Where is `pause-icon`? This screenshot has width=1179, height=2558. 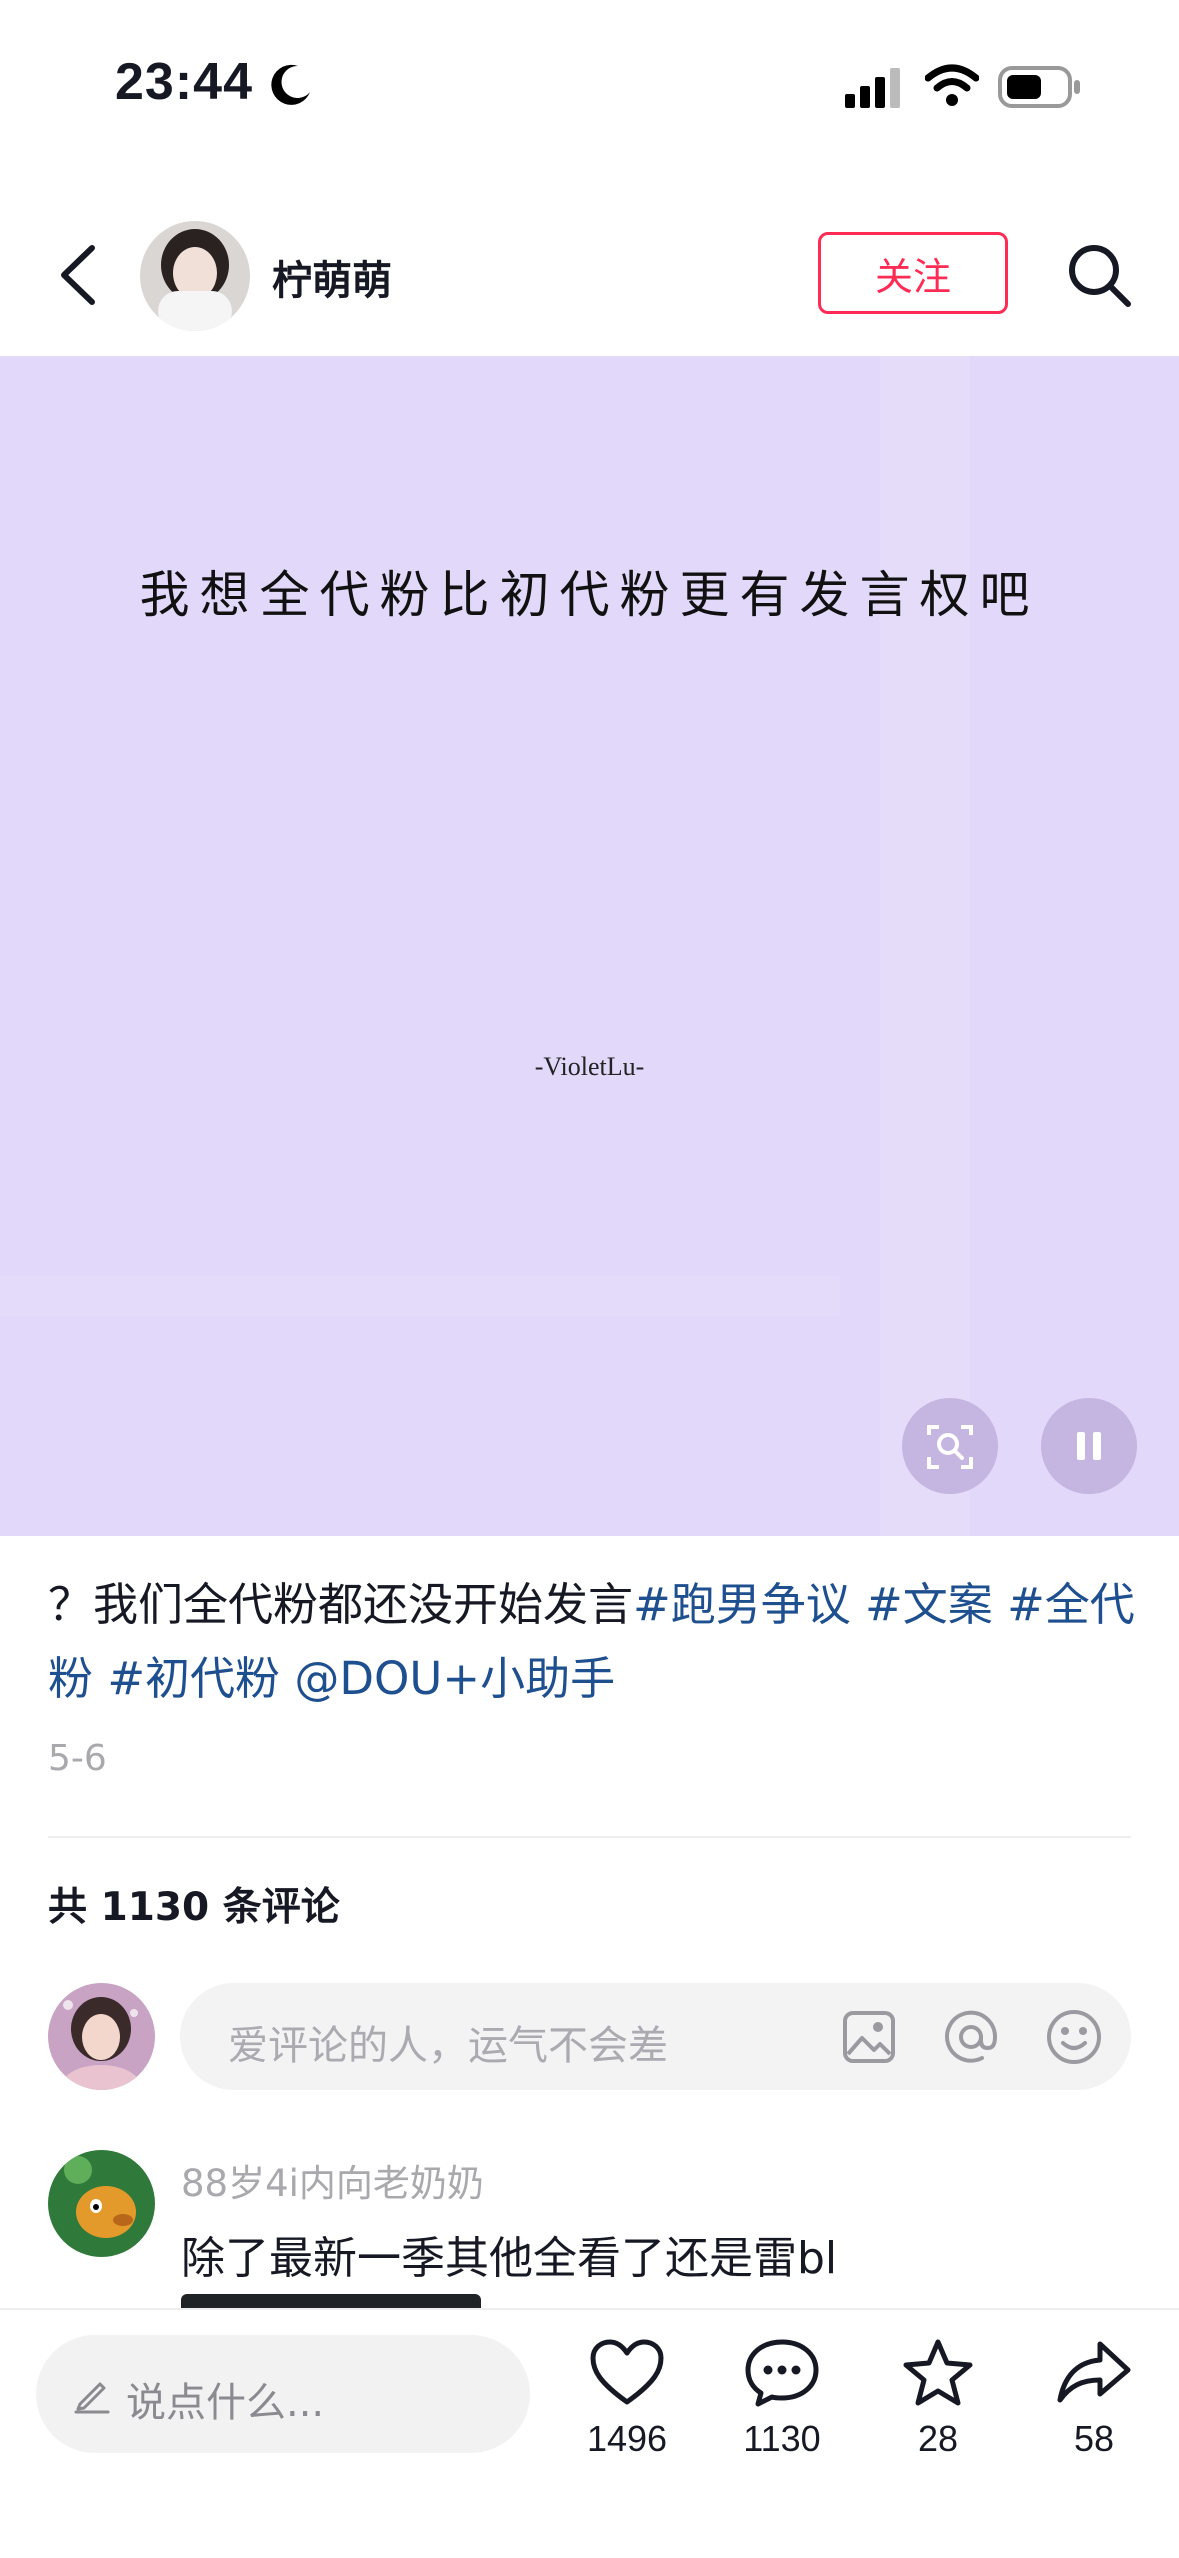
pause-icon is located at coordinates (1089, 1446).